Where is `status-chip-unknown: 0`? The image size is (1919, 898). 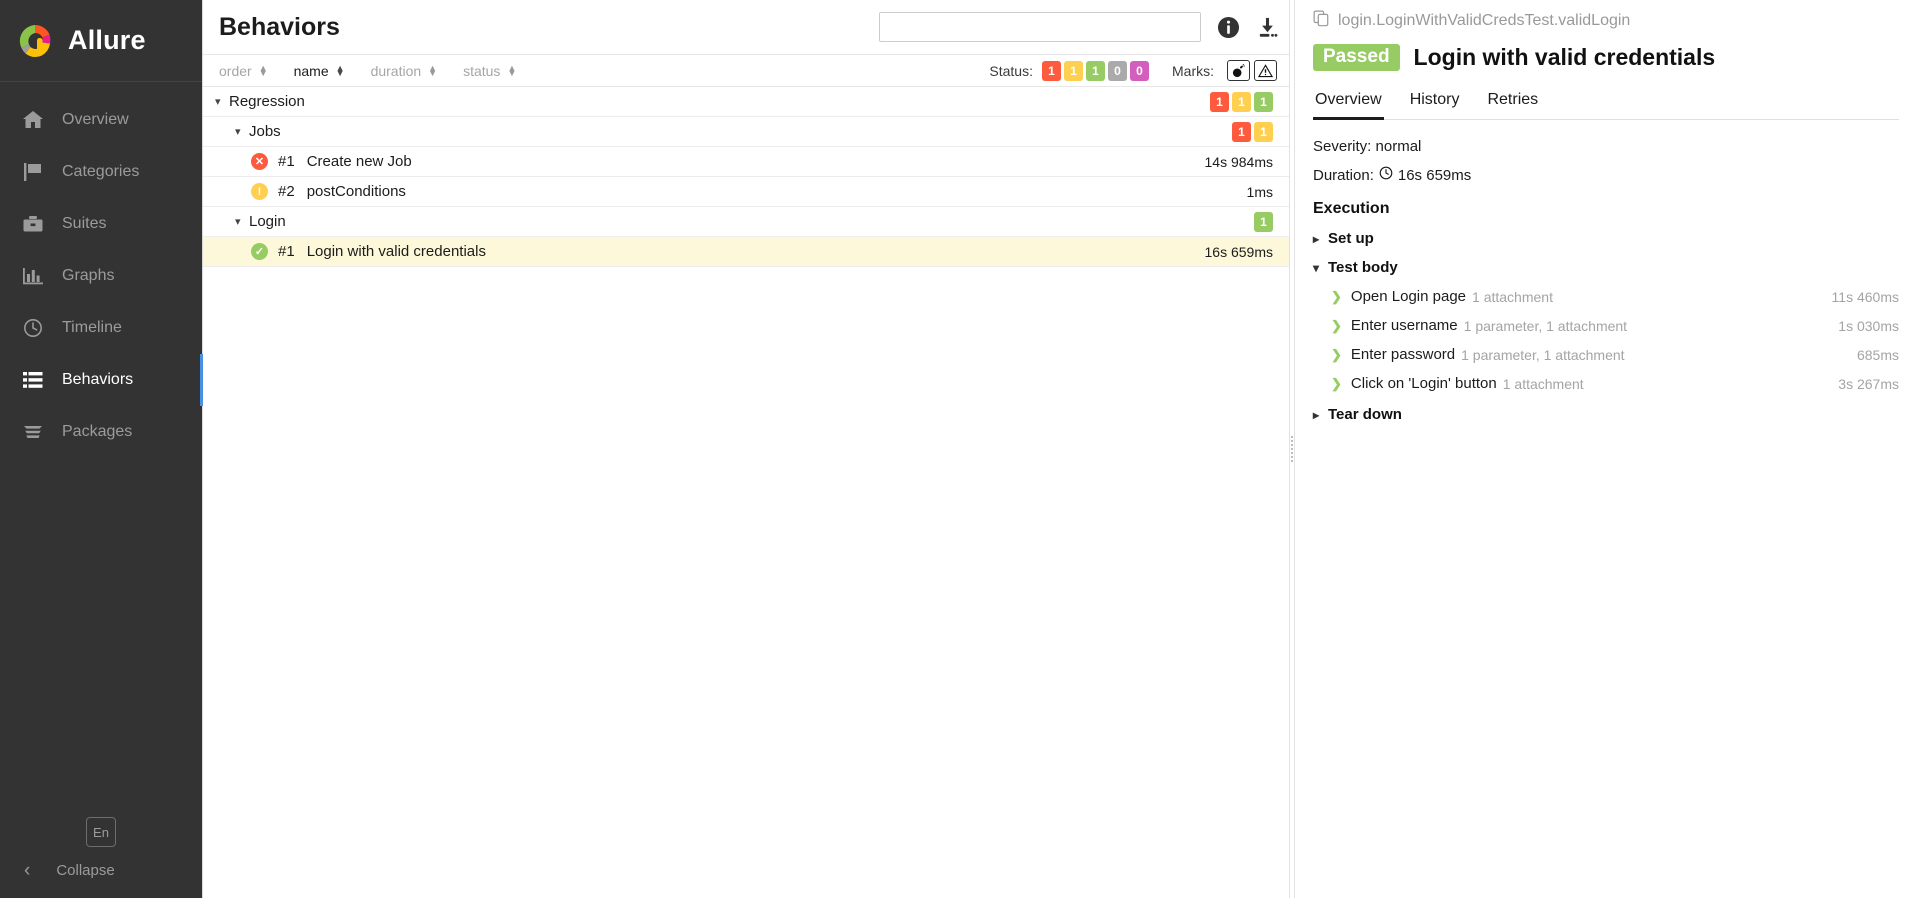 status-chip-unknown: 0 is located at coordinates (1139, 70).